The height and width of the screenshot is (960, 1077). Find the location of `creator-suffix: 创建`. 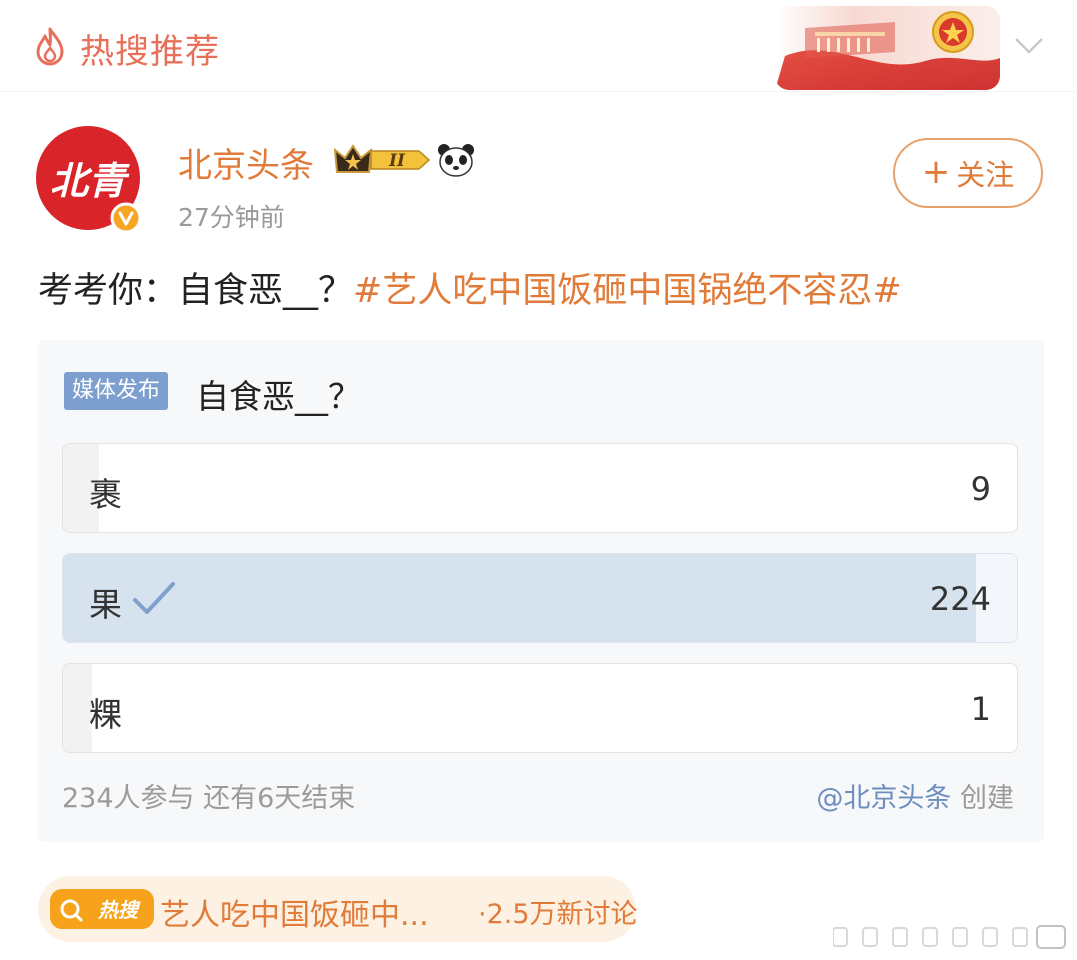

creator-suffix: 创建 is located at coordinates (982, 798).